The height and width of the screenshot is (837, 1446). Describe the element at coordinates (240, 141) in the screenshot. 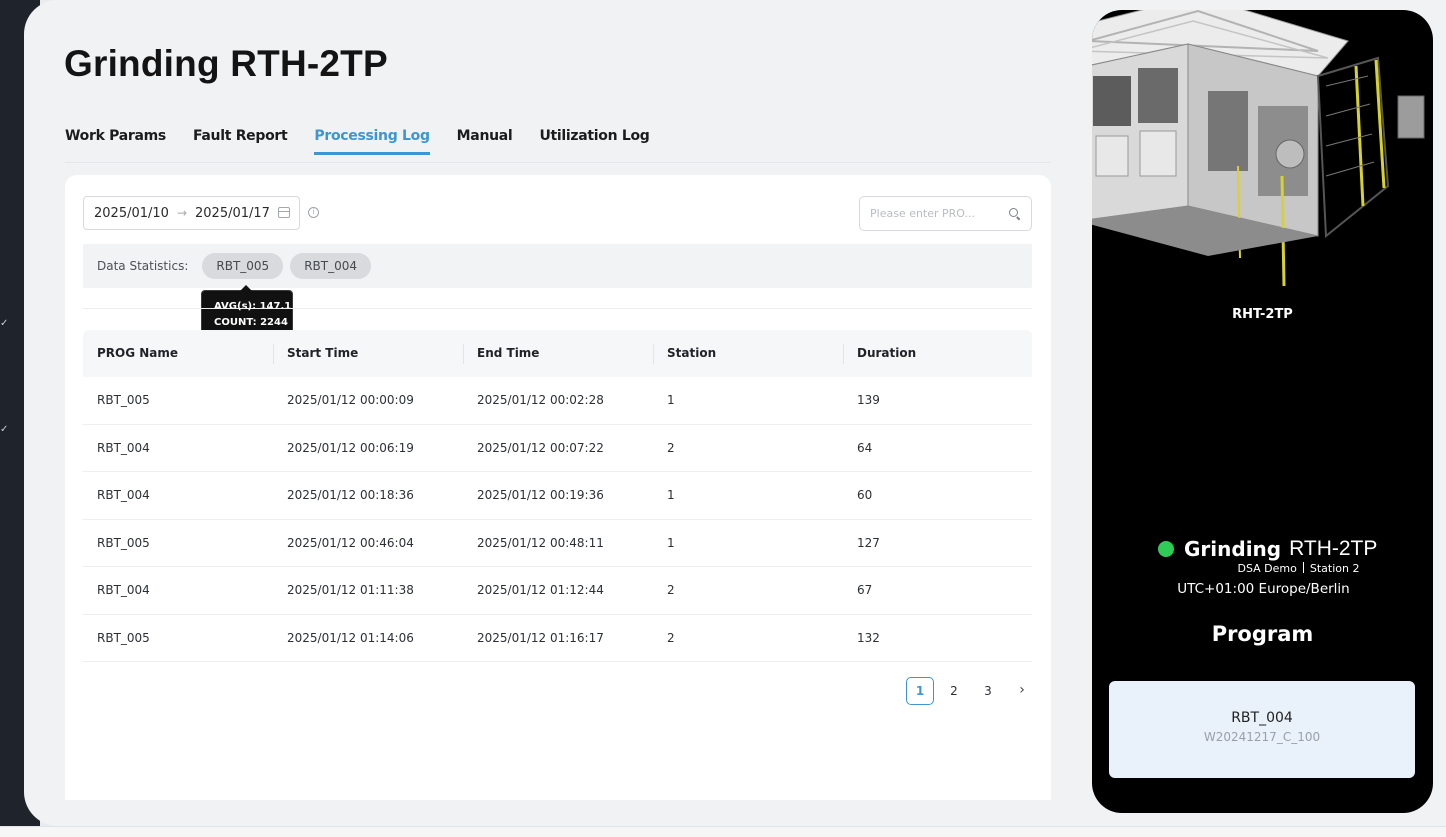

I see `tab-fault-report: Fault Report` at that location.